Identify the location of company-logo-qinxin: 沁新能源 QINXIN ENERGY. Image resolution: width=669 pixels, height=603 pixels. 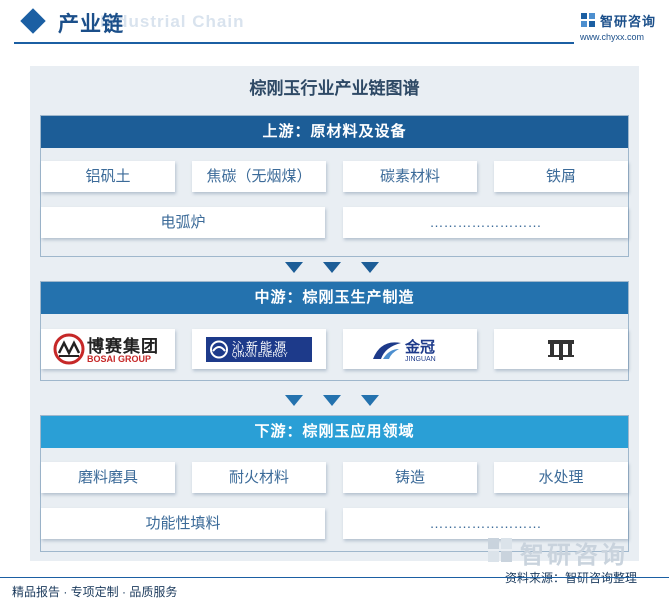
(259, 349).